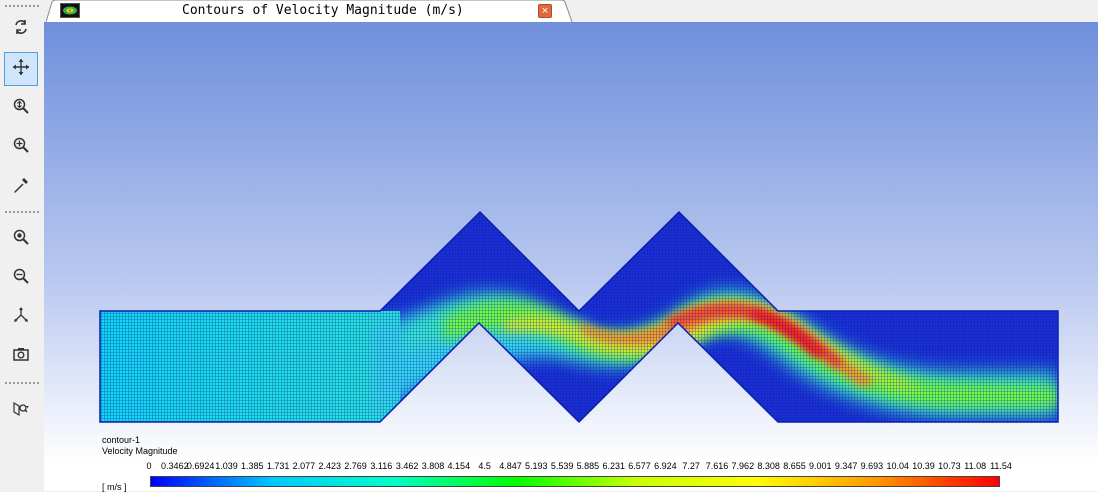  What do you see at coordinates (175, 466) in the screenshot?
I see `legend-tick-label: 0.3462` at bounding box center [175, 466].